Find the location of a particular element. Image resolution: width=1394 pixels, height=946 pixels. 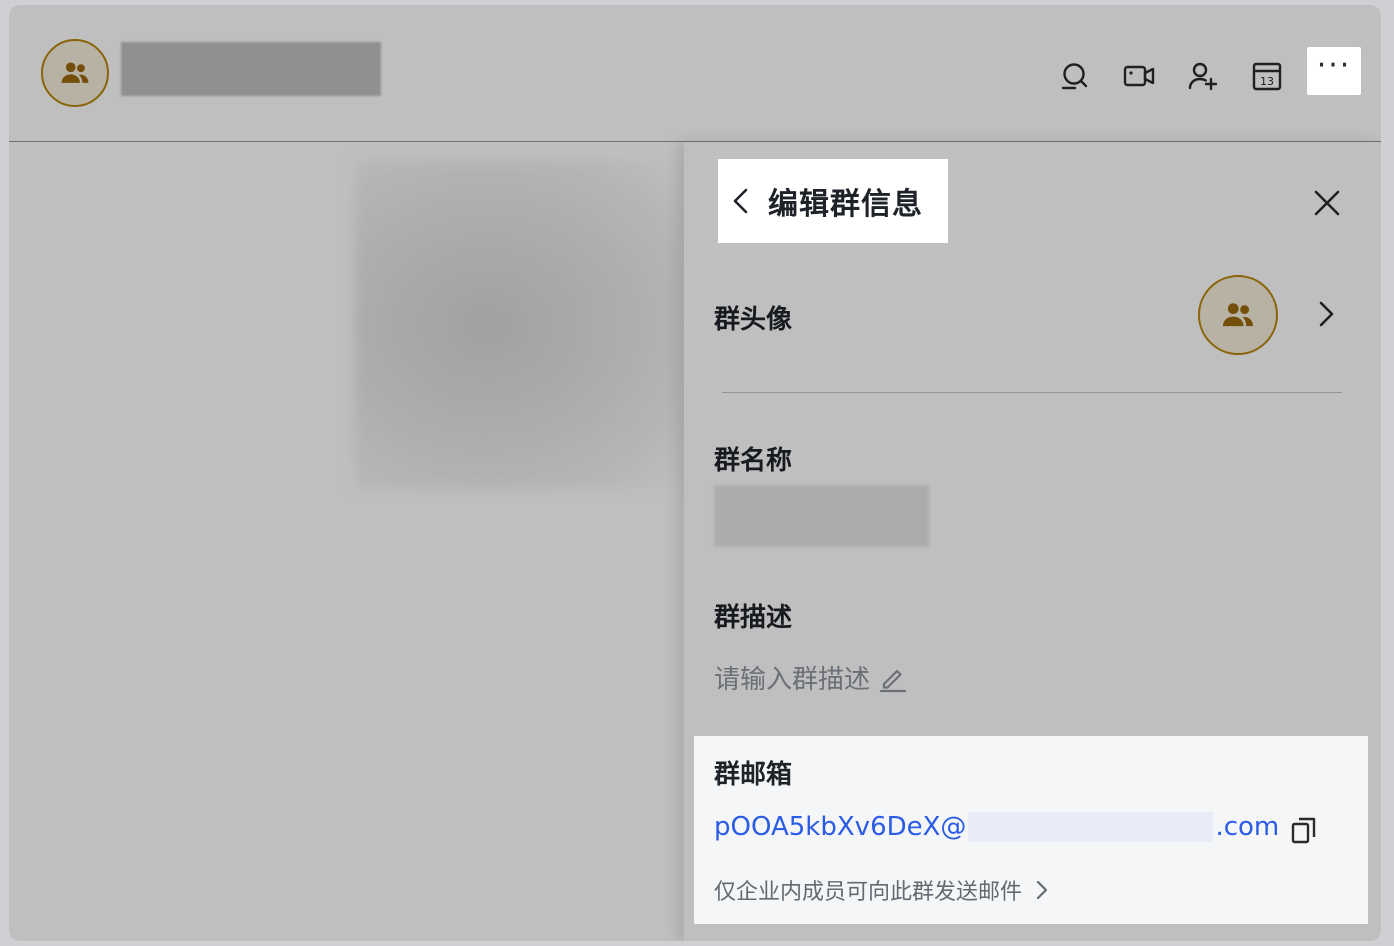

search-icon is located at coordinates (1074, 76).